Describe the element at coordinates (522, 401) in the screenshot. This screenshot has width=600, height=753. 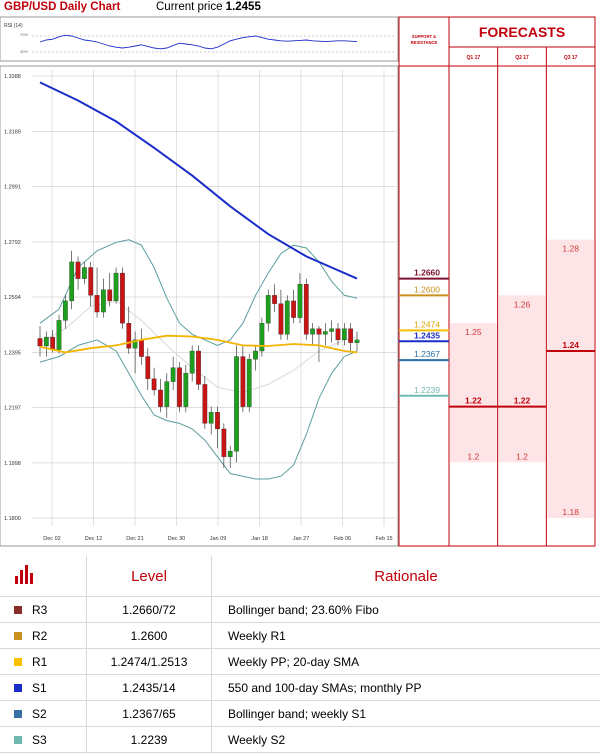
I see `forecast-mid-label: 1.22` at that location.